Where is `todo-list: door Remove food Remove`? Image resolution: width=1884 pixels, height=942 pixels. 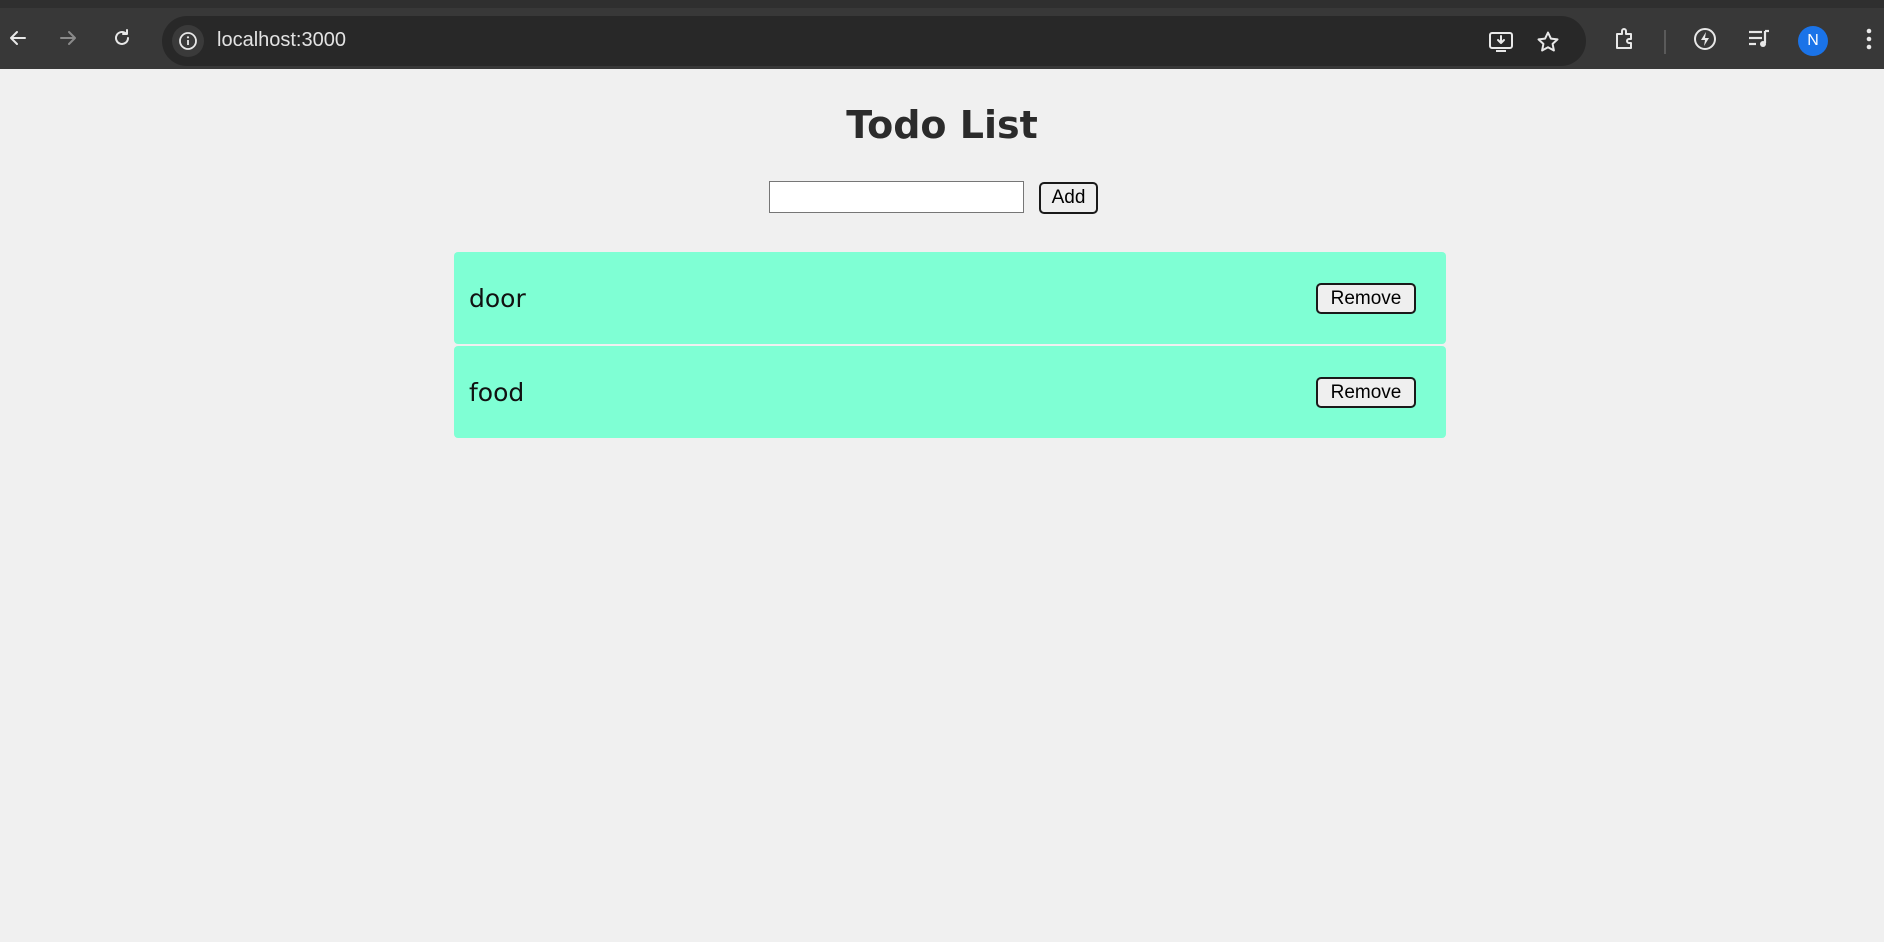
todo-list: door Remove food Remove is located at coordinates (950, 346).